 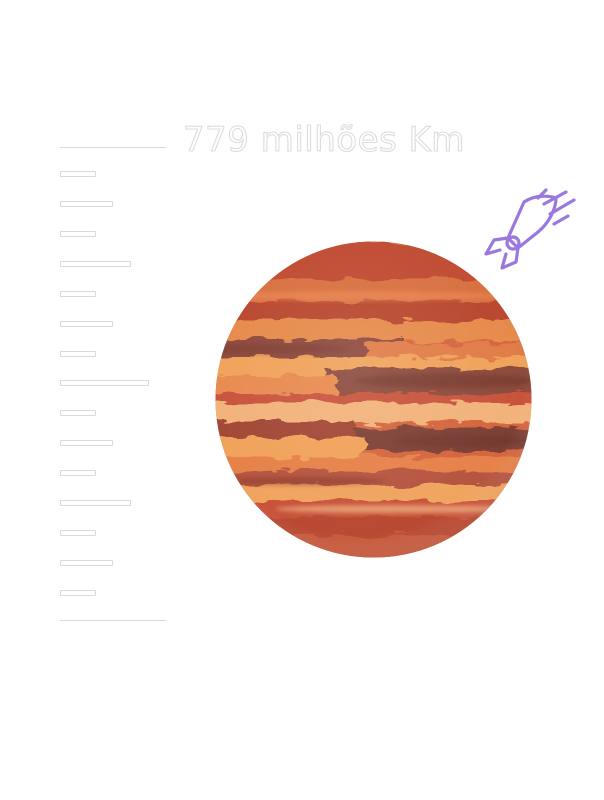 I want to click on distance-label: 779 milhões Km, so click(x=323, y=139).